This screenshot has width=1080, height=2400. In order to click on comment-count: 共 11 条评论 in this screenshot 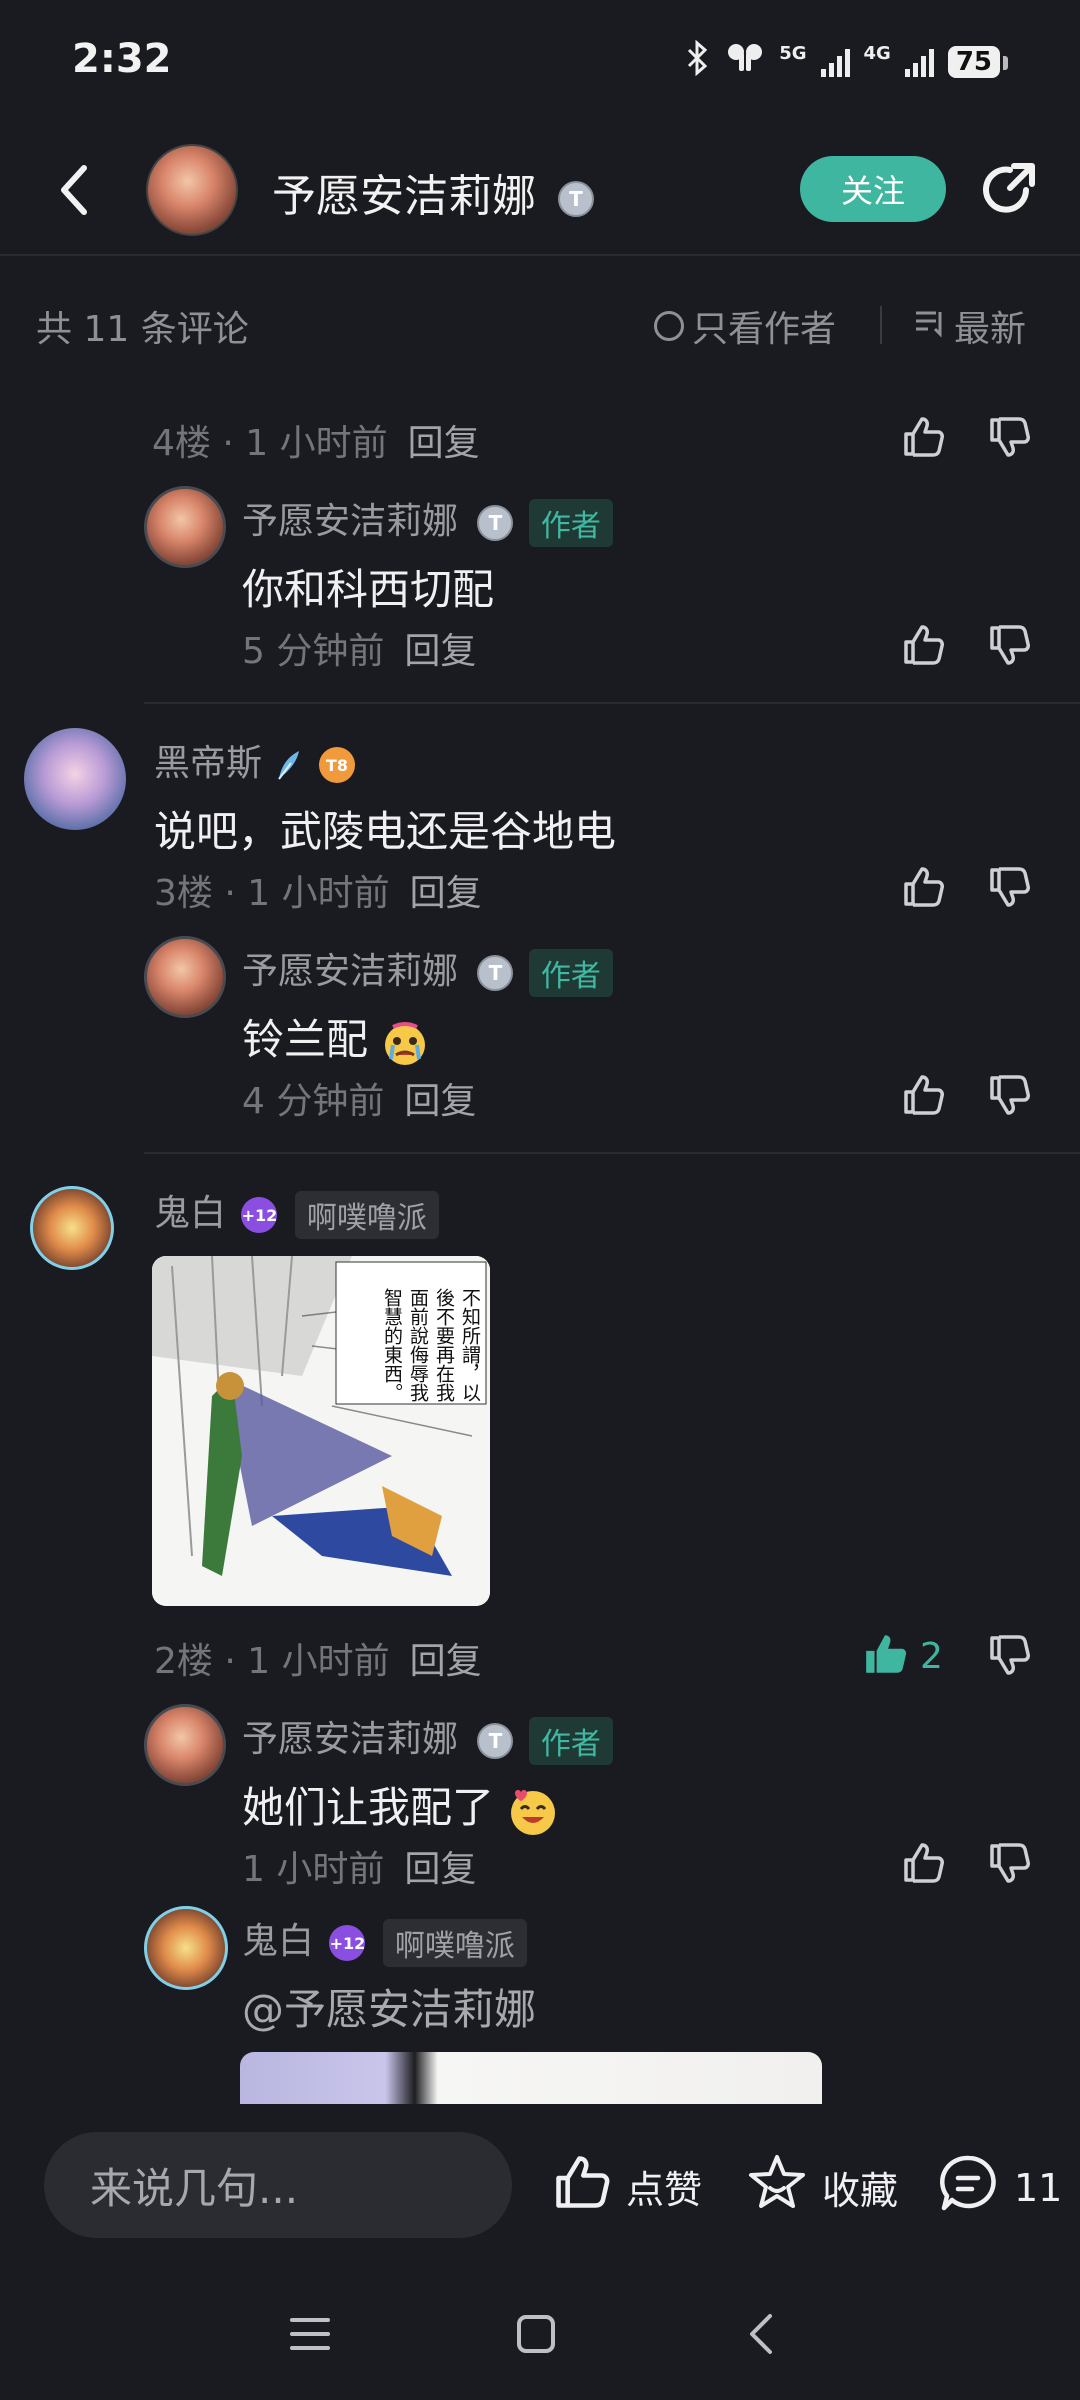, I will do `click(142, 329)`.